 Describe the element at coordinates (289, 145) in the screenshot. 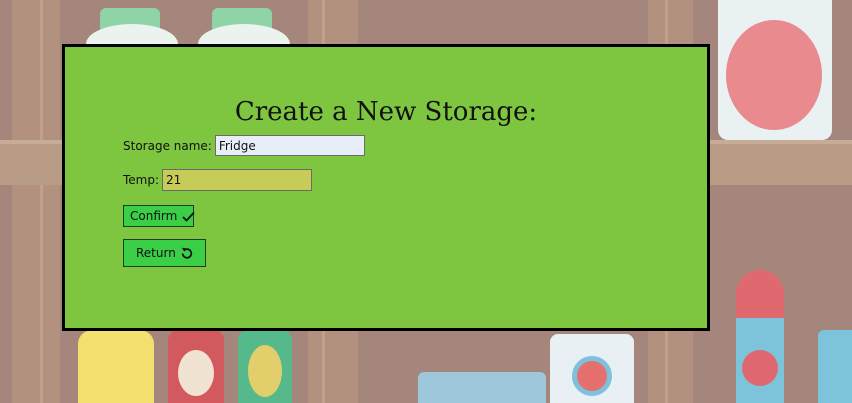

I see `storage-name-input` at that location.